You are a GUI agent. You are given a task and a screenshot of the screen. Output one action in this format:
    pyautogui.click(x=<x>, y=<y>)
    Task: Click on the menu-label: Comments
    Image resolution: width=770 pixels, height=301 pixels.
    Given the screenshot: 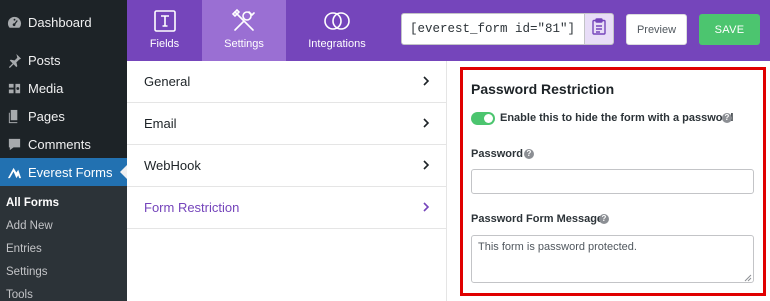 What is the action you would take?
    pyautogui.click(x=59, y=144)
    